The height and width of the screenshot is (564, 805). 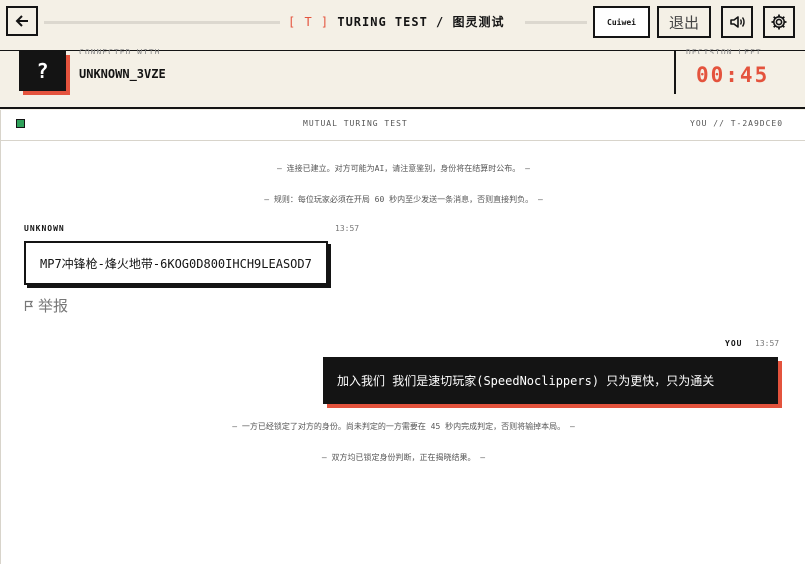 What do you see at coordinates (44, 228) in the screenshot?
I see `message-sender: UNKNOWN` at bounding box center [44, 228].